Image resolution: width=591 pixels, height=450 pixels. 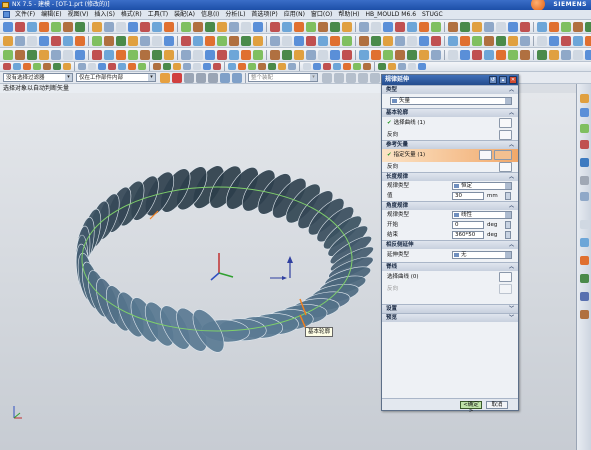 I want to click on menu-preferences: 首选项(P), so click(x=264, y=15).